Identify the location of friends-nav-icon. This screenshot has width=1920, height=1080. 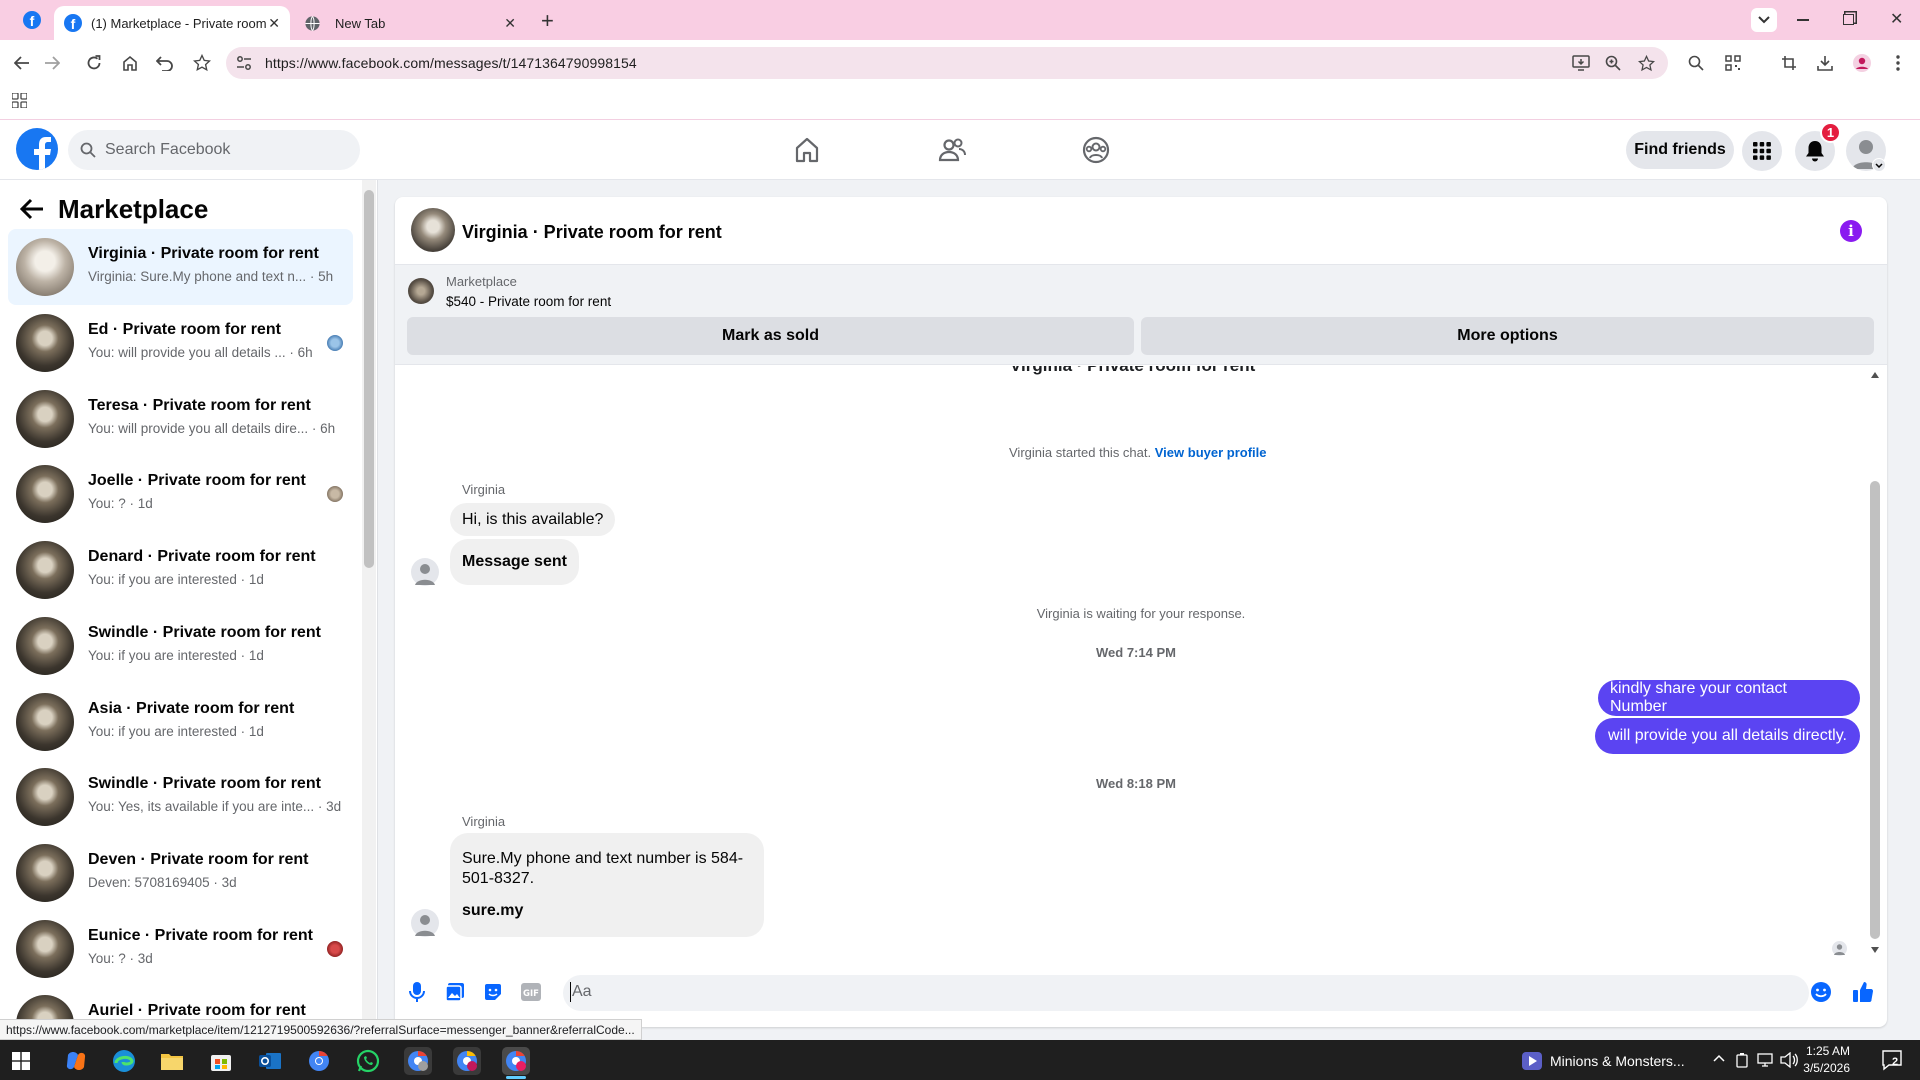
(952, 150).